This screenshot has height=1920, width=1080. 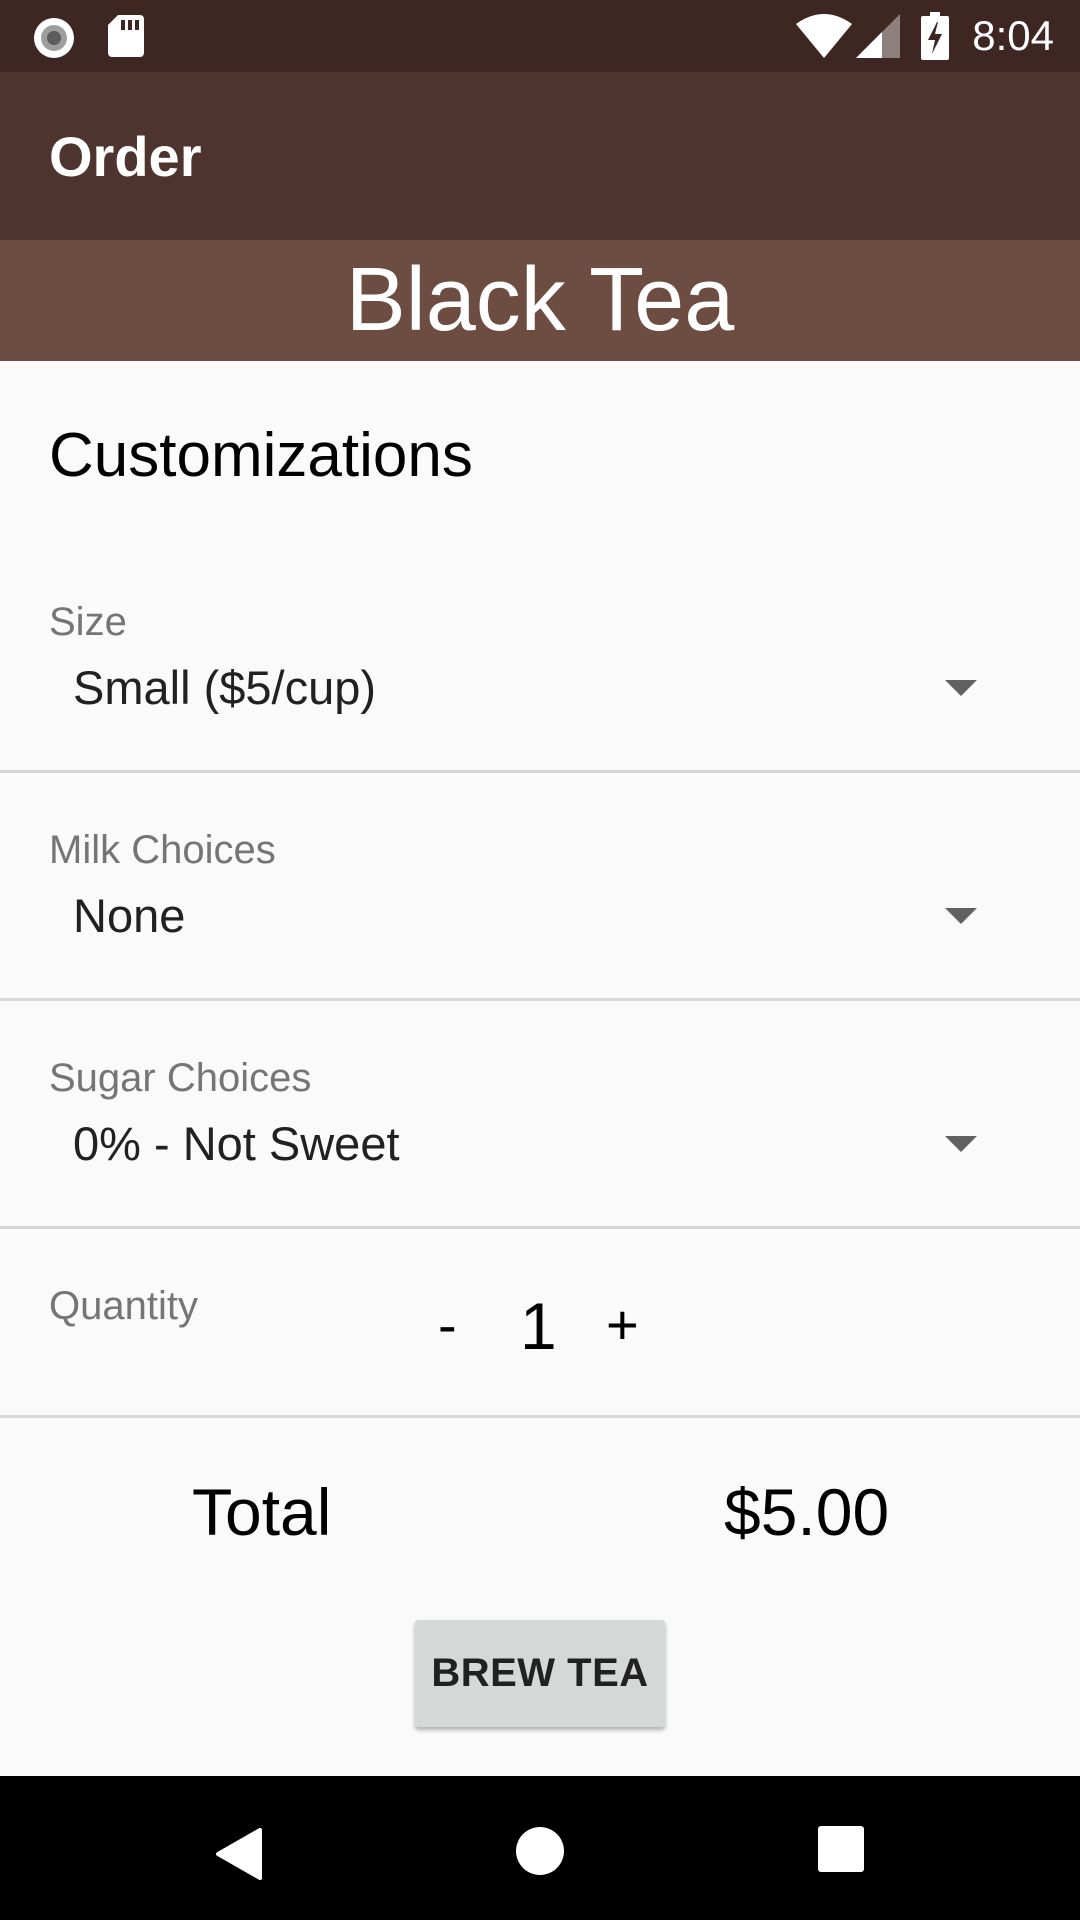 What do you see at coordinates (538, 1326) in the screenshot?
I see `quantity-value: 1` at bounding box center [538, 1326].